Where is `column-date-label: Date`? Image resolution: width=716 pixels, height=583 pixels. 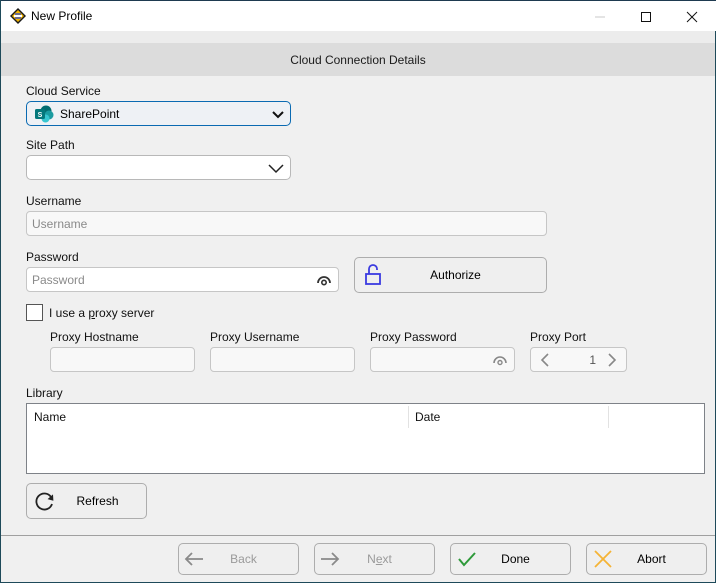
column-date-label: Date is located at coordinates (428, 417).